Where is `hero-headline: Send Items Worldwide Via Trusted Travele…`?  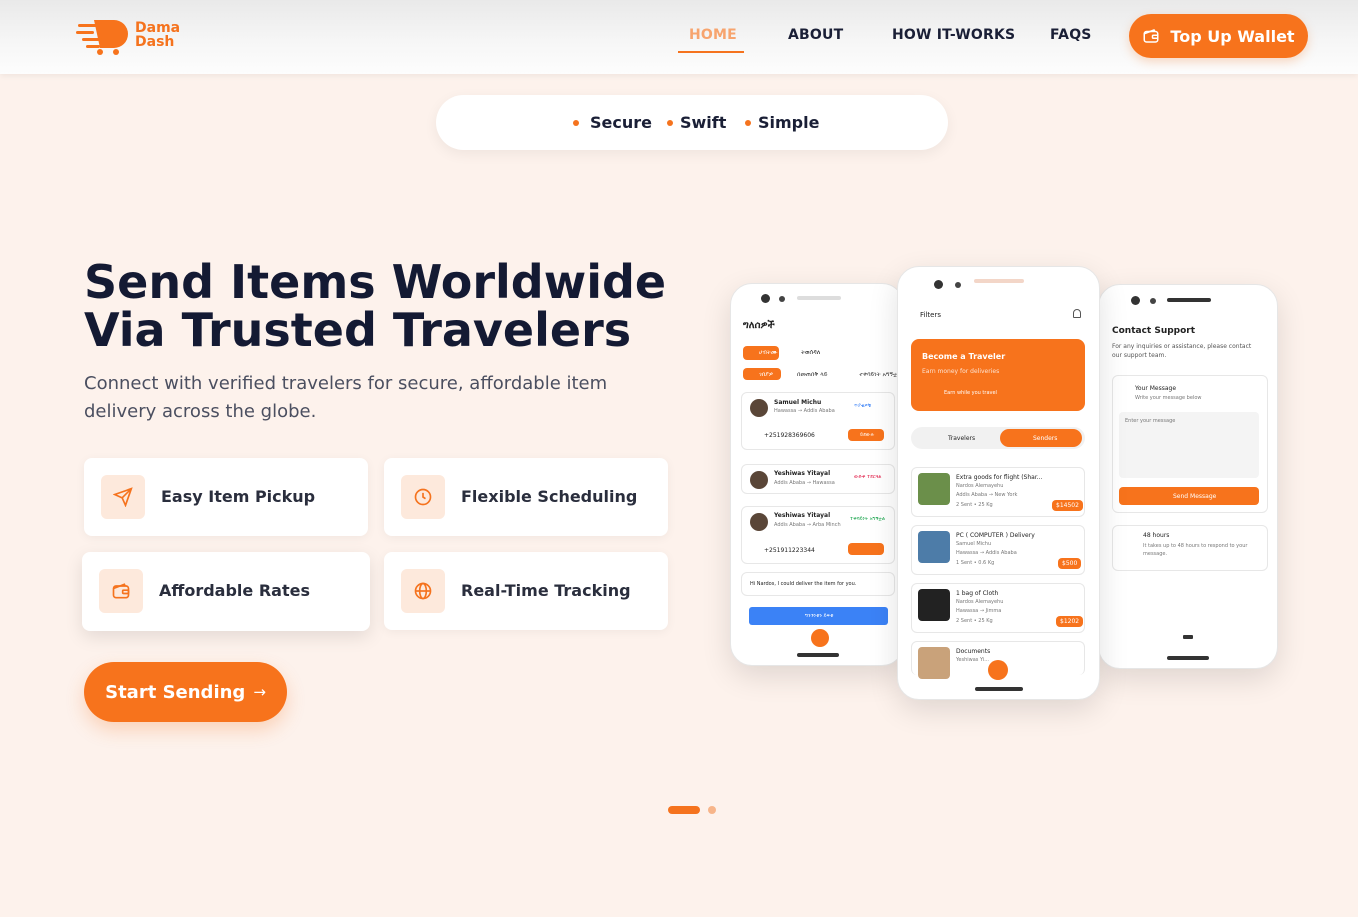 hero-headline: Send Items Worldwide Via Trusted Travele… is located at coordinates (384, 306).